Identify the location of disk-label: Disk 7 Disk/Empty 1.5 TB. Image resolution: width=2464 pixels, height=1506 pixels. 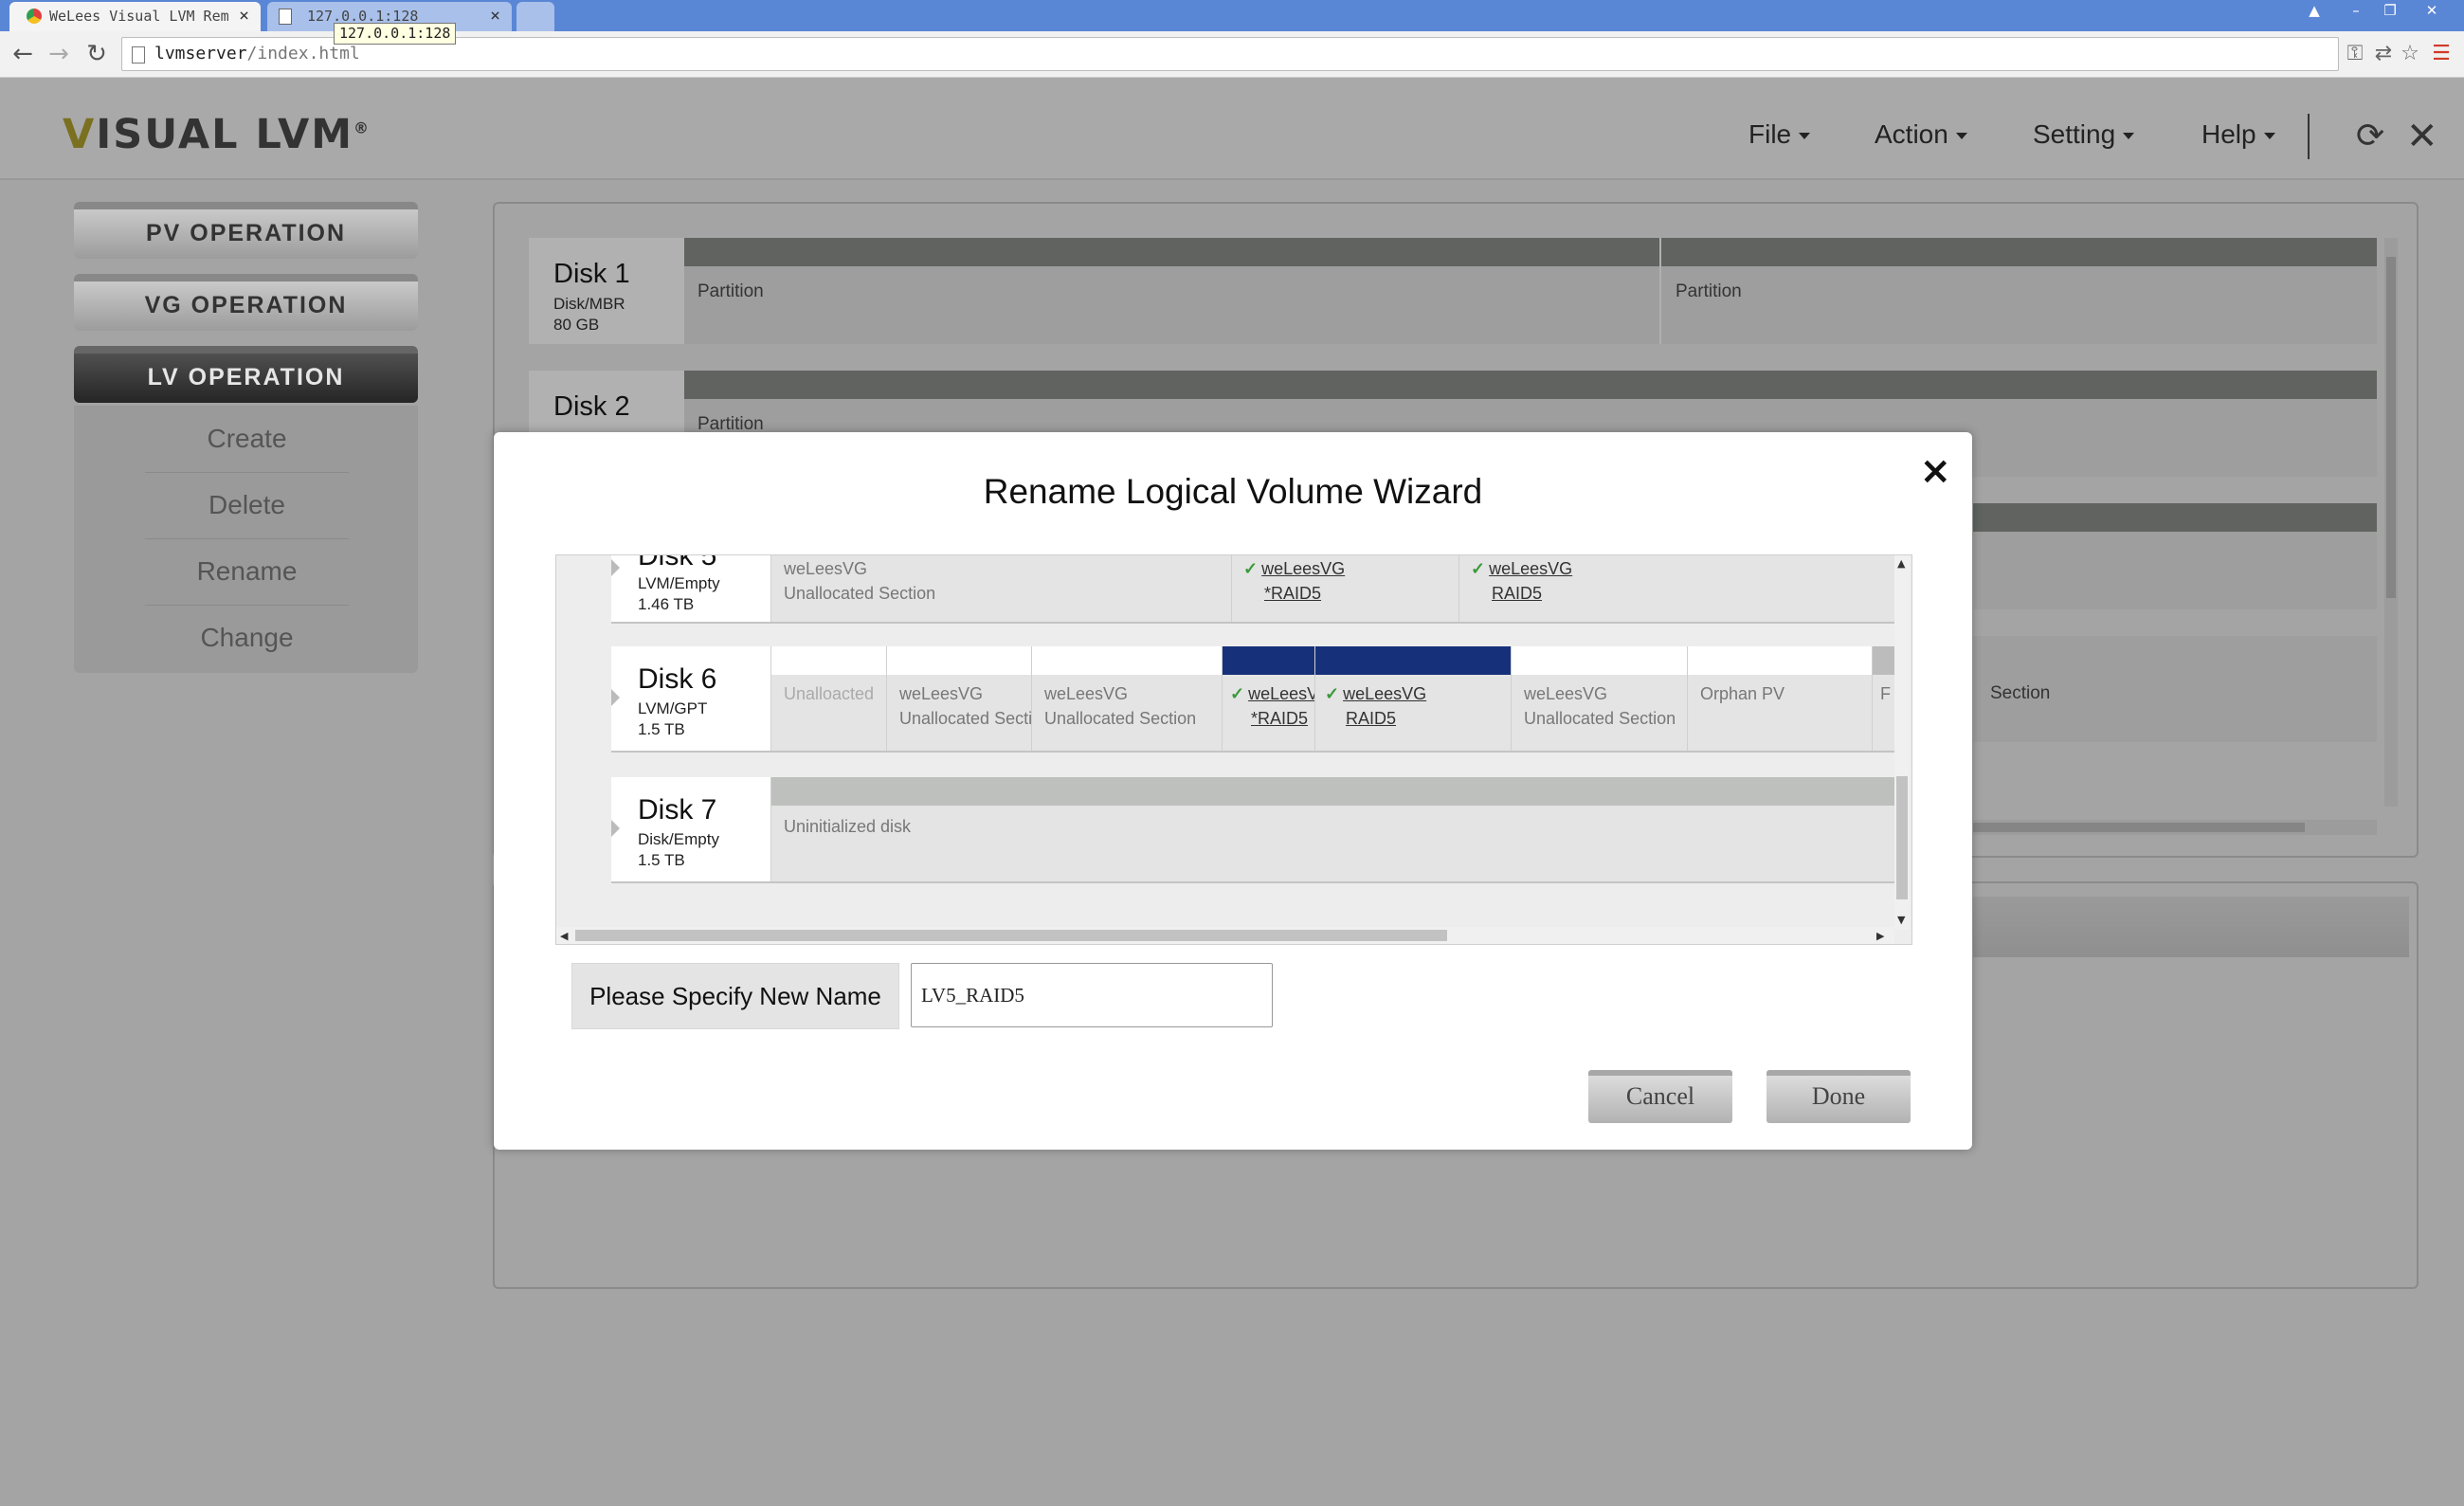
(691, 829).